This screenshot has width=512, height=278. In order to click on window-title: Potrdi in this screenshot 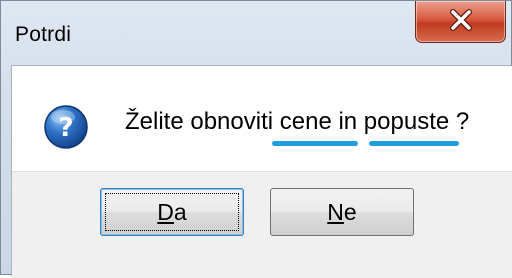, I will do `click(43, 34)`.